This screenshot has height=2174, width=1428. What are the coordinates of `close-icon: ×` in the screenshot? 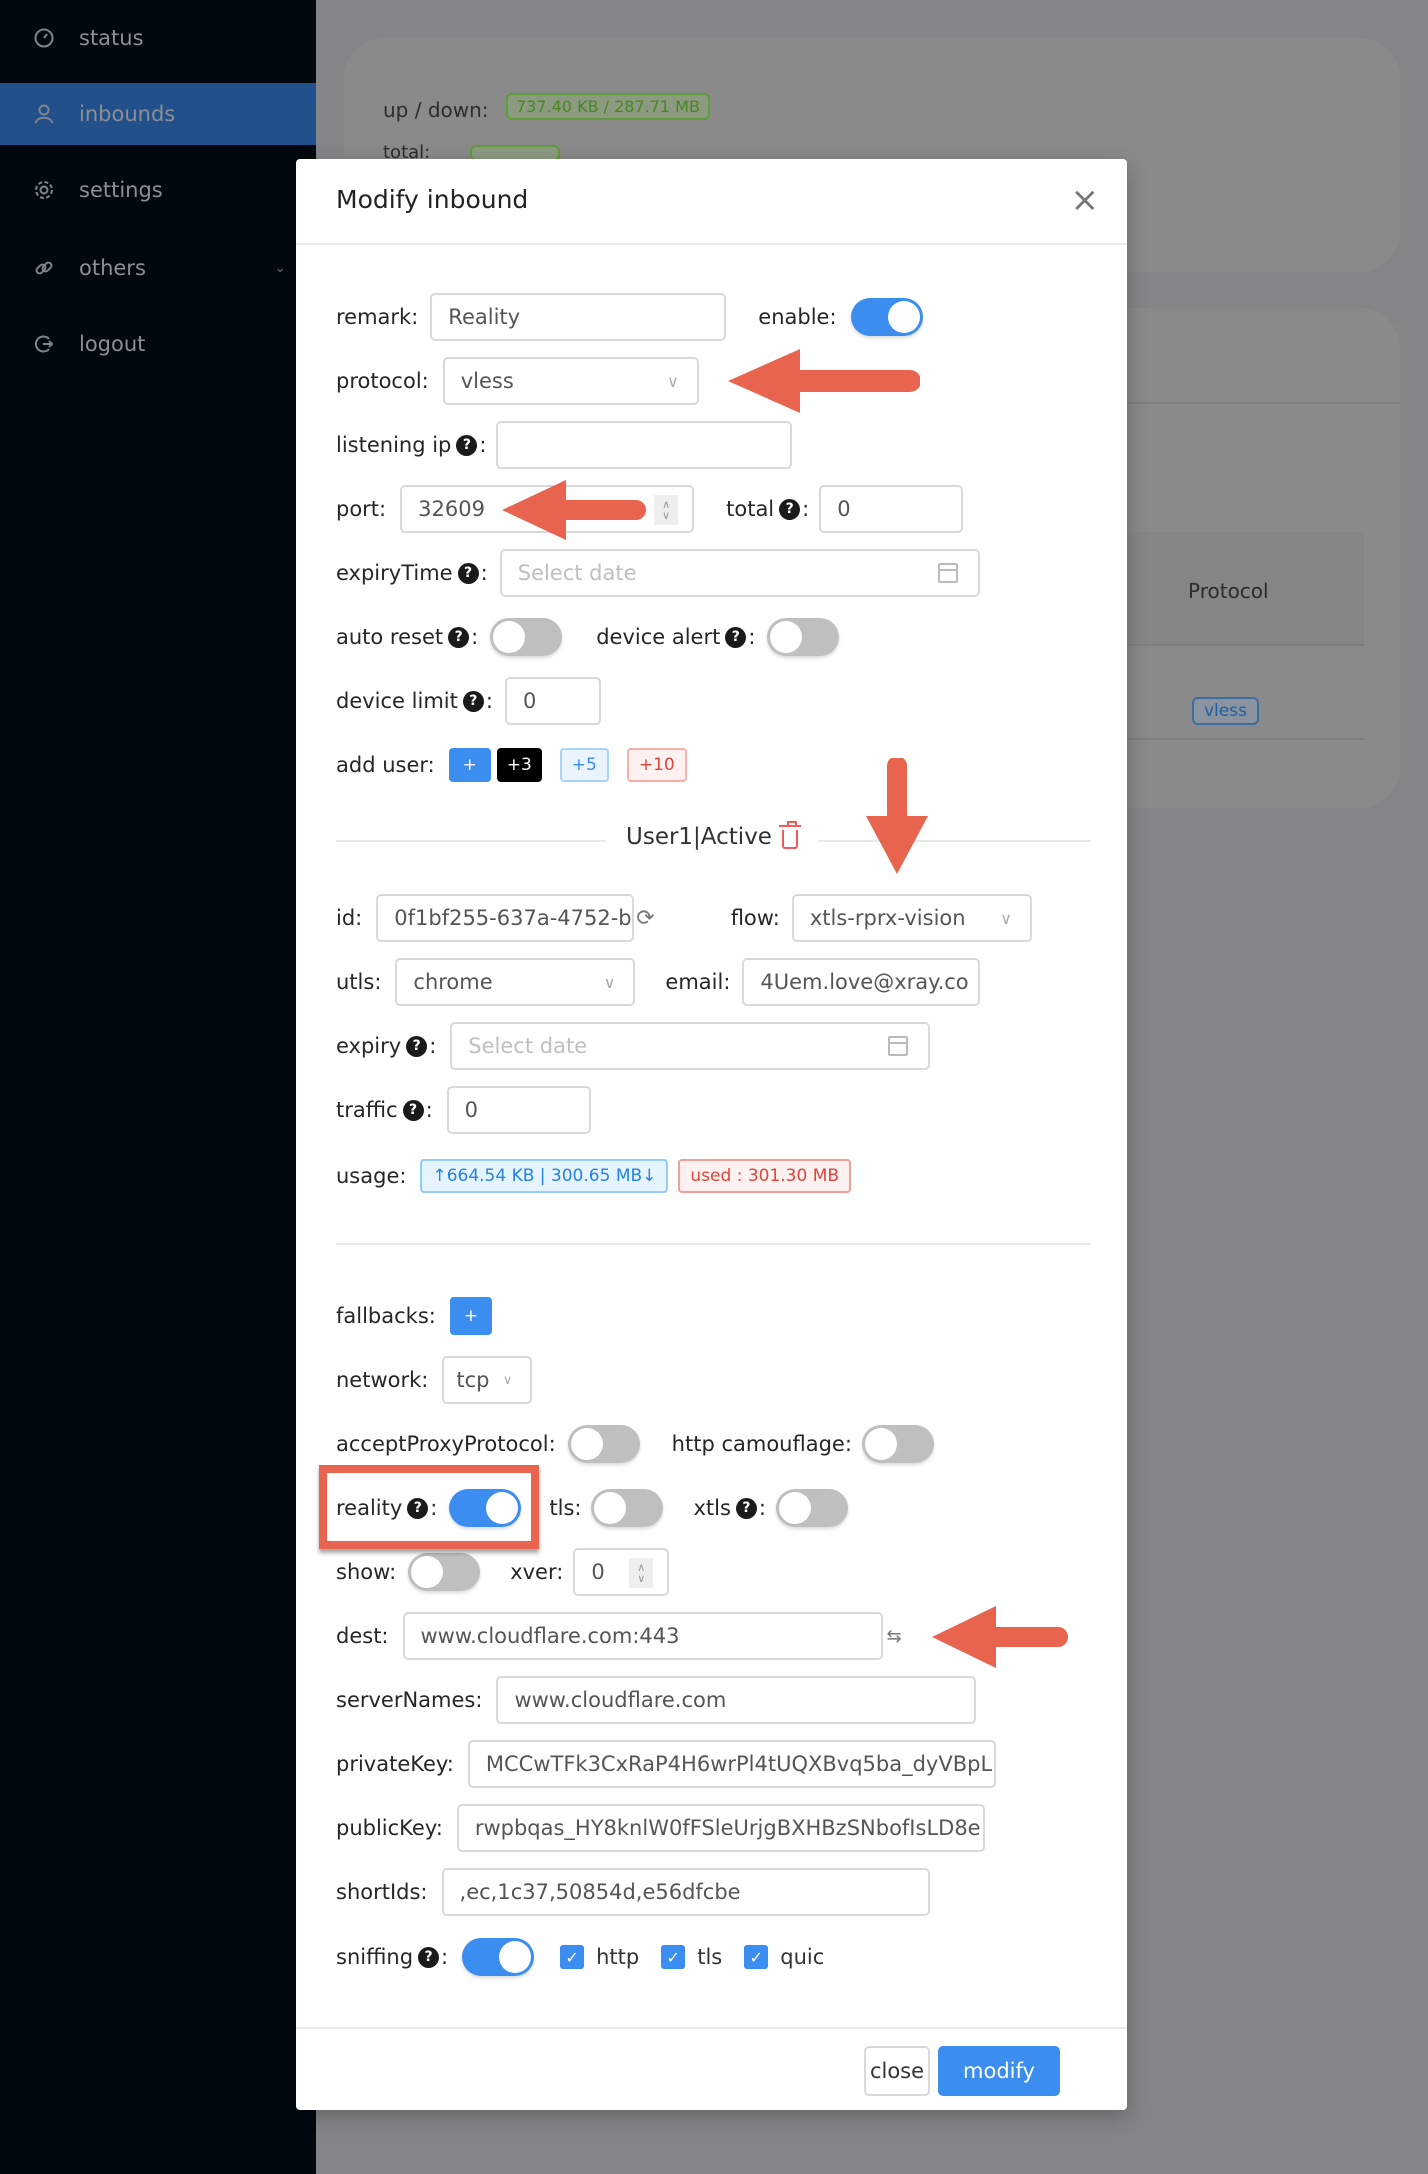 It's located at (1085, 200).